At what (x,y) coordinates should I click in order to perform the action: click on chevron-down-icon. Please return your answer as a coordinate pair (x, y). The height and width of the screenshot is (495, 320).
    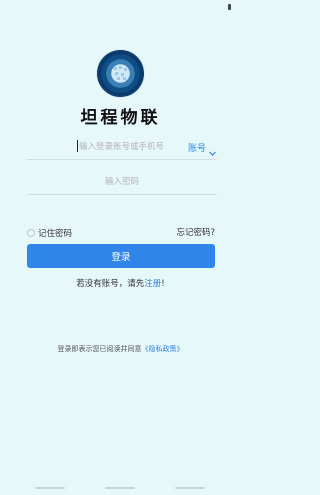
    Looking at the image, I should click on (212, 149).